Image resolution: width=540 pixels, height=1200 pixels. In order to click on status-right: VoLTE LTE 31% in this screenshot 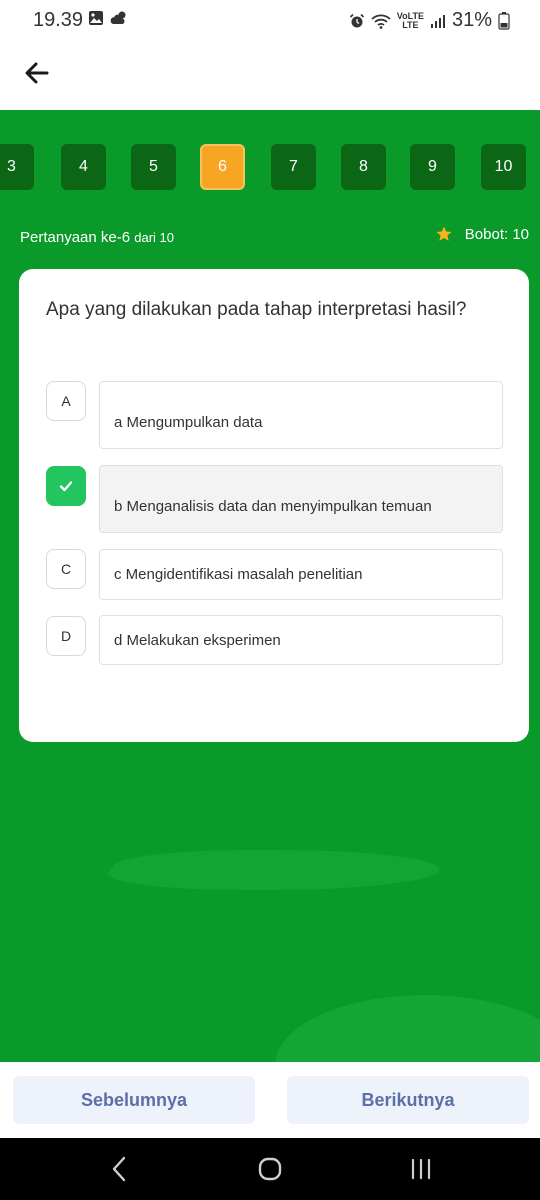, I will do `click(429, 20)`.